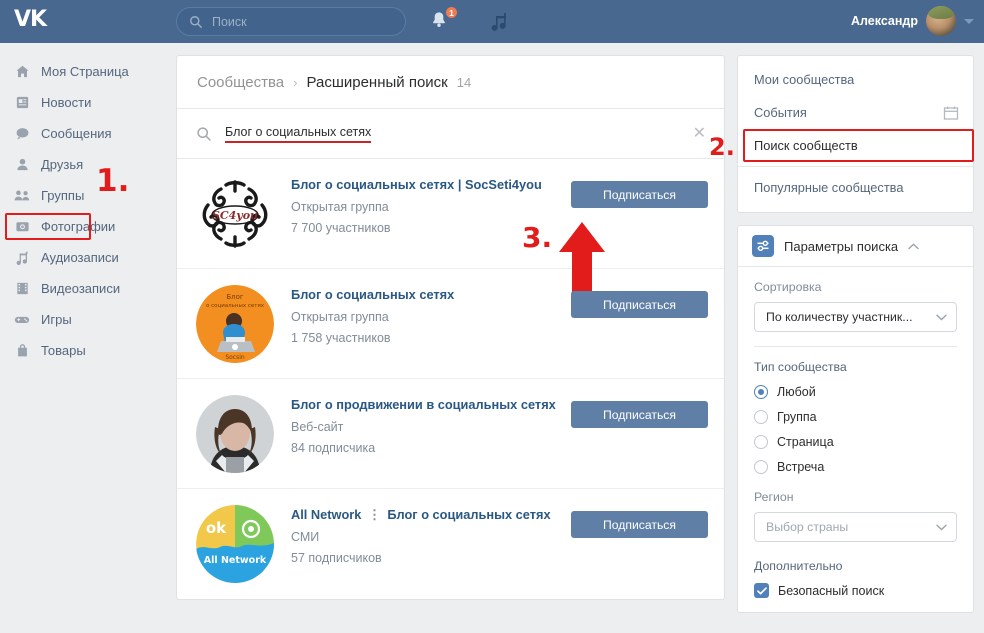 Image resolution: width=984 pixels, height=633 pixels. What do you see at coordinates (326, 514) in the screenshot?
I see `community-title-prefix: All Network` at bounding box center [326, 514].